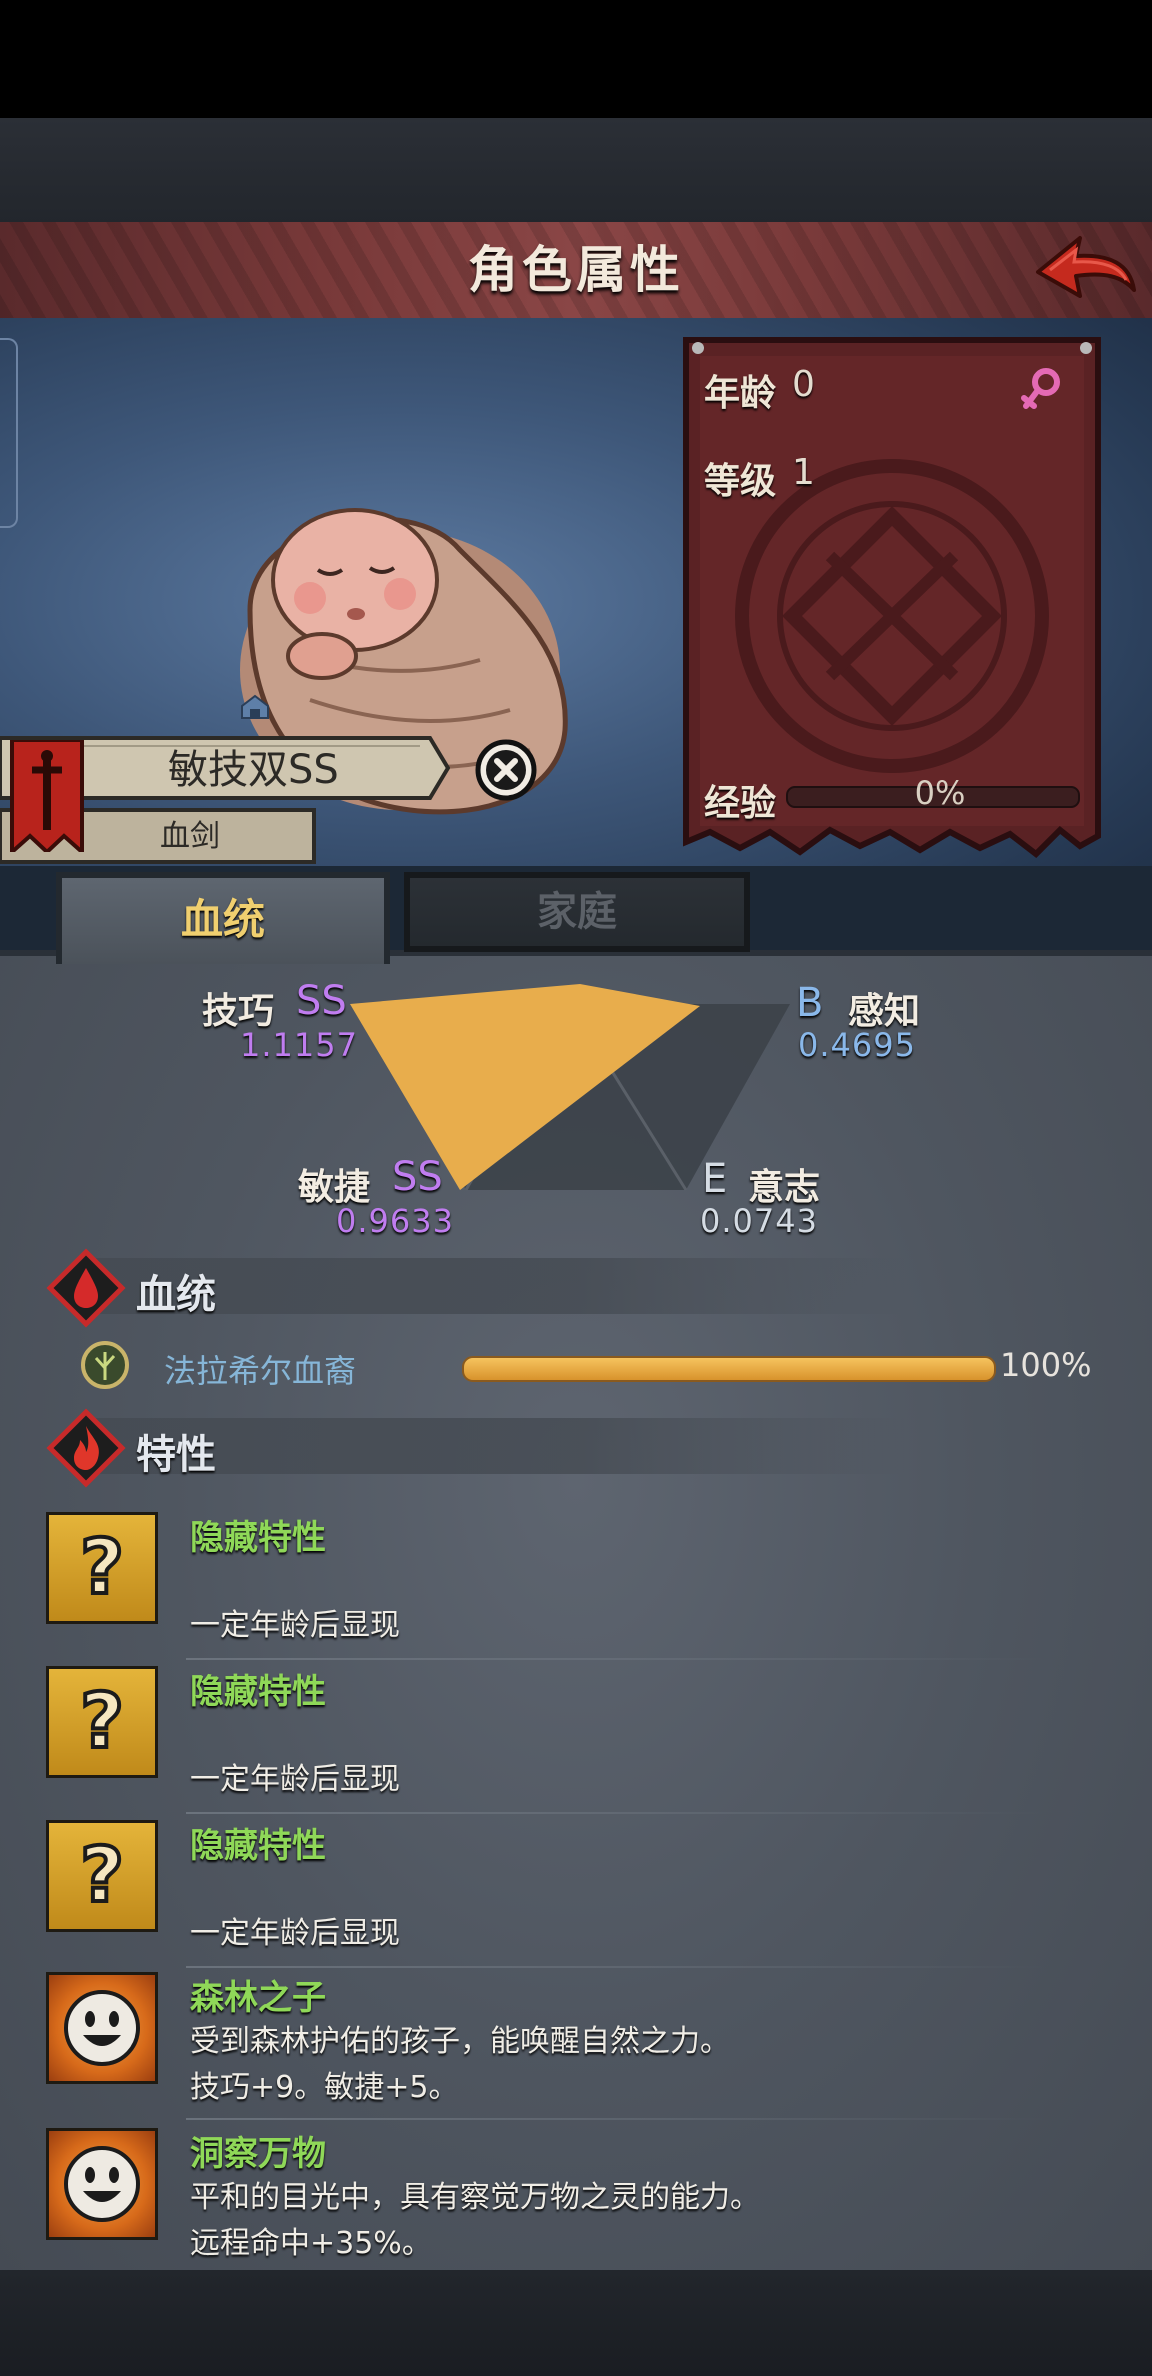 This screenshot has height=2376, width=1152. What do you see at coordinates (417, 1177) in the screenshot?
I see `stat-agility-grade: SS` at bounding box center [417, 1177].